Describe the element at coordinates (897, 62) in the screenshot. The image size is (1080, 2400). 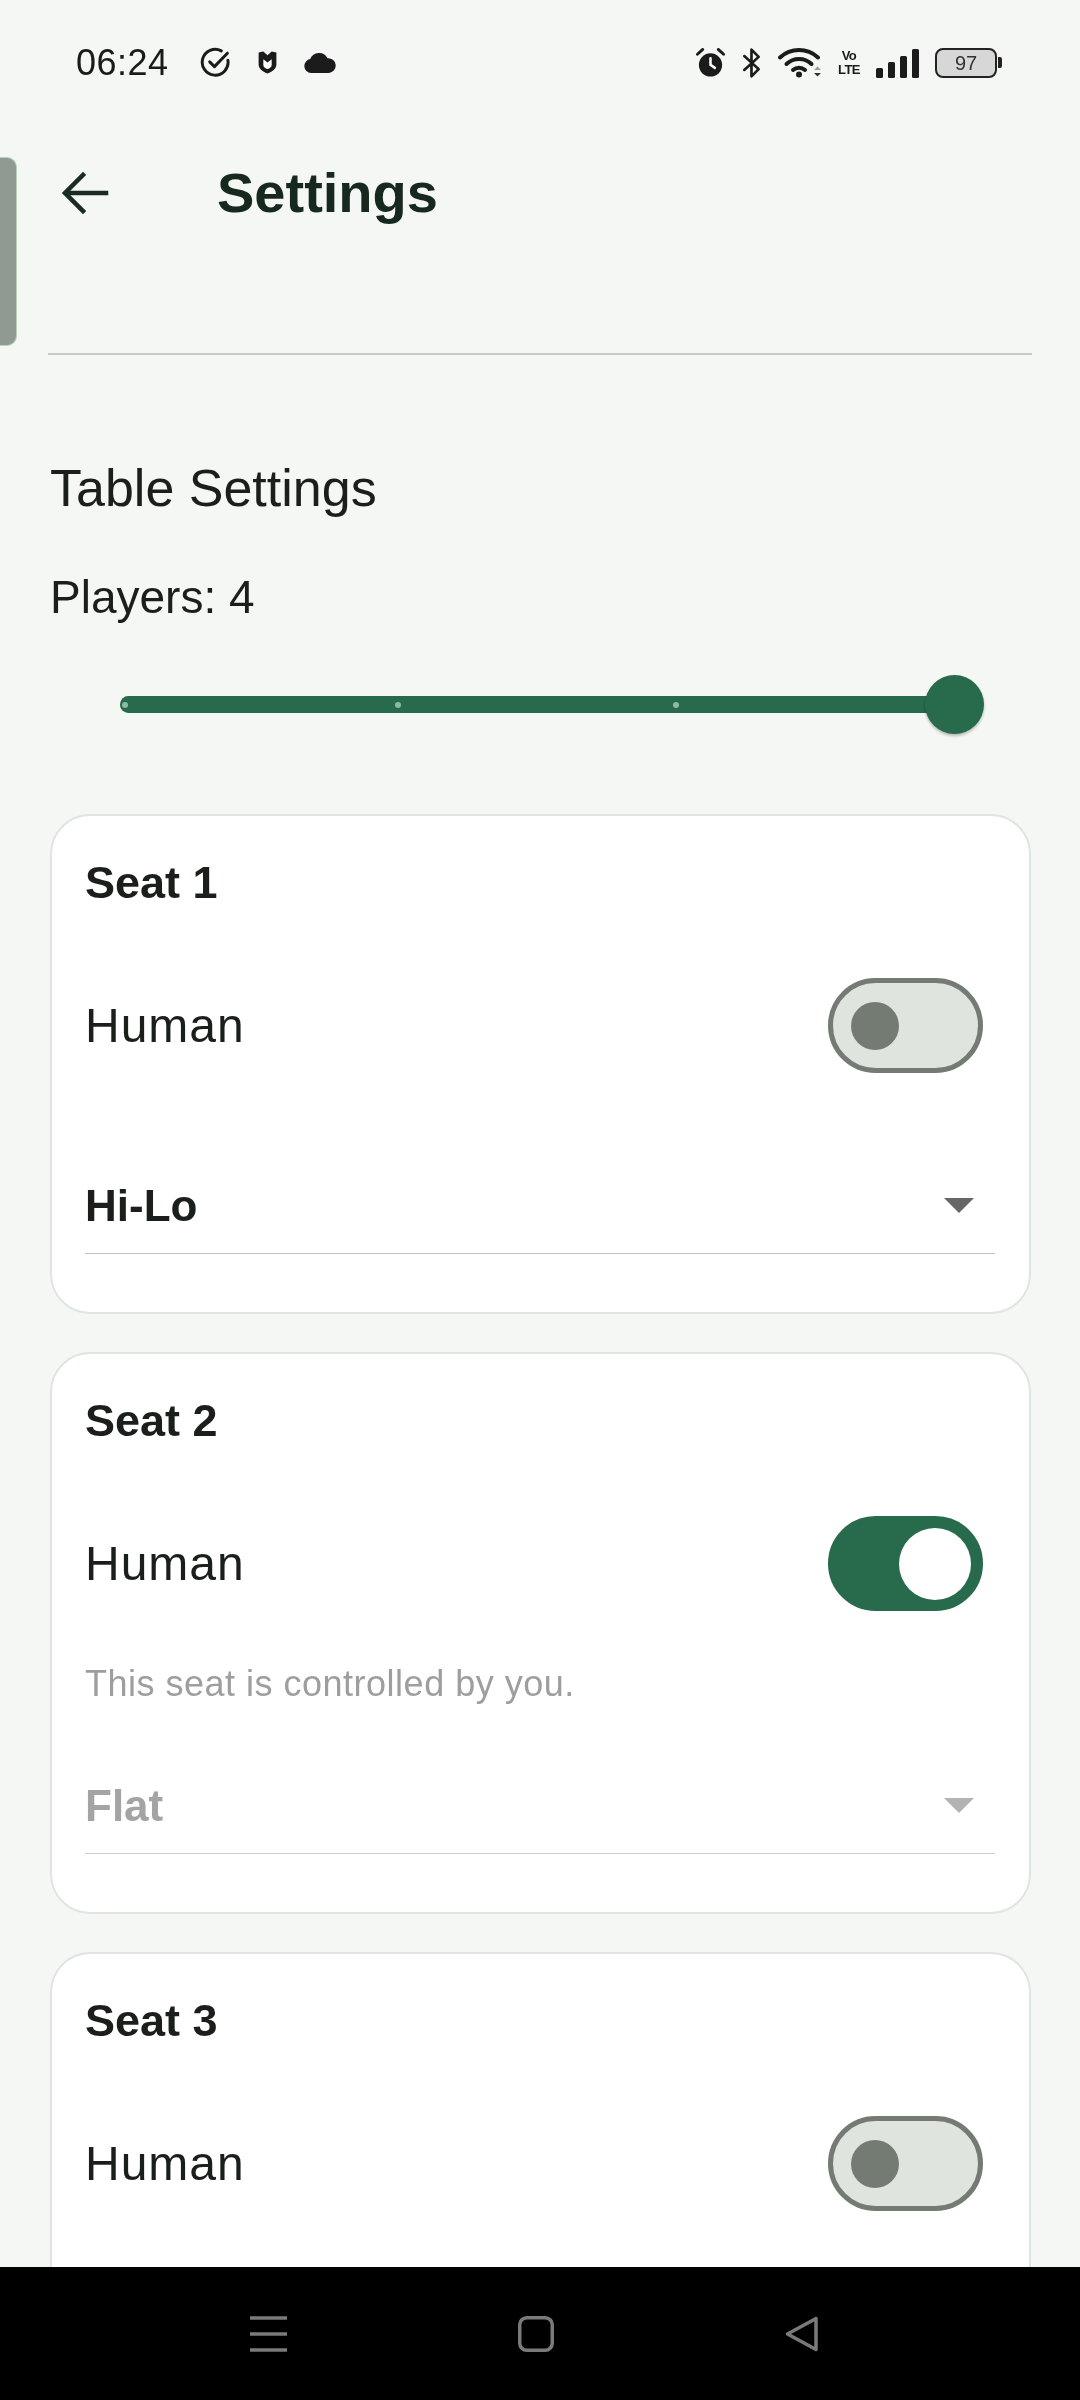
I see `signal-icon` at that location.